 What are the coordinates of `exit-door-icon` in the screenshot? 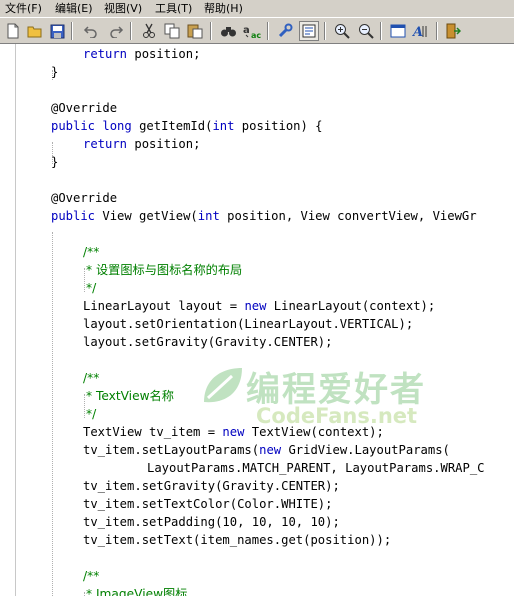 It's located at (453, 31).